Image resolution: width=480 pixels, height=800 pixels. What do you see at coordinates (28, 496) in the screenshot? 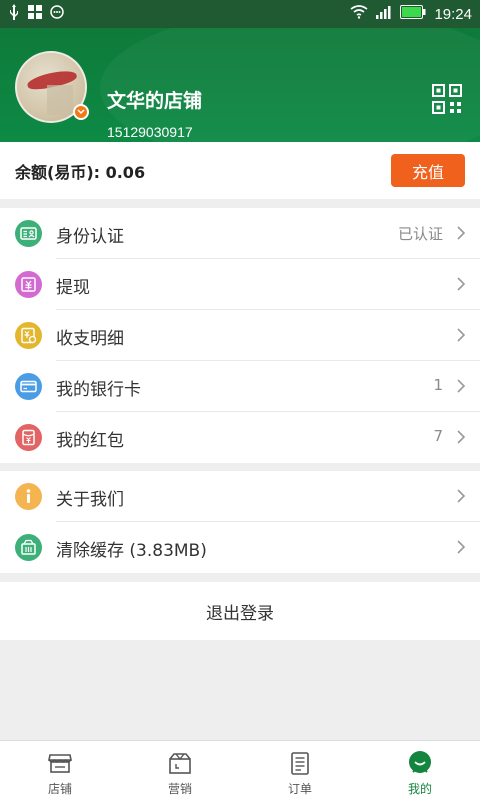
I see `info-icon` at bounding box center [28, 496].